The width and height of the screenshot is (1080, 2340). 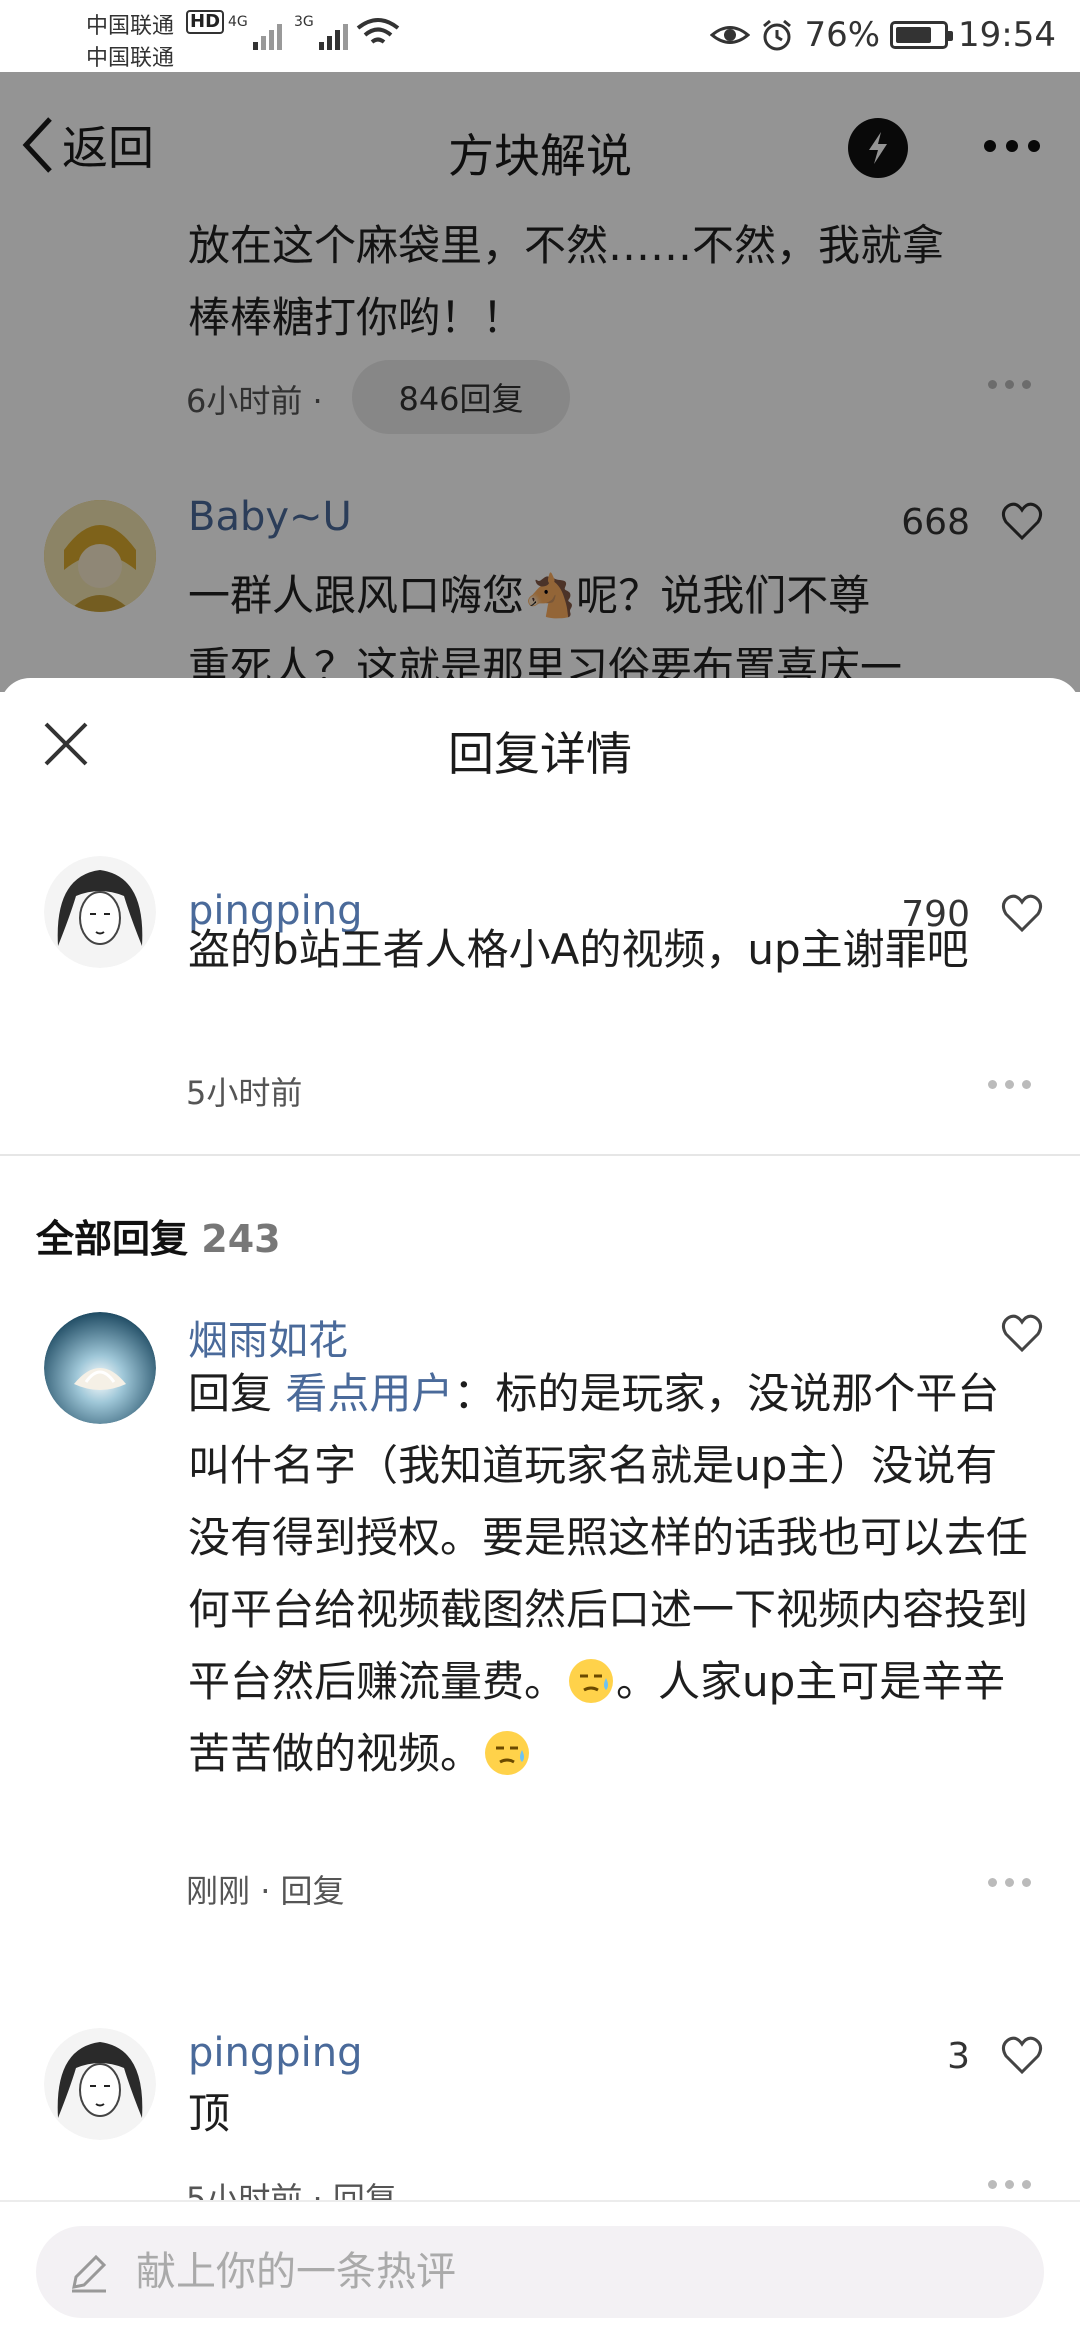 I want to click on carrier-label-2: 中国联通, so click(x=130, y=58).